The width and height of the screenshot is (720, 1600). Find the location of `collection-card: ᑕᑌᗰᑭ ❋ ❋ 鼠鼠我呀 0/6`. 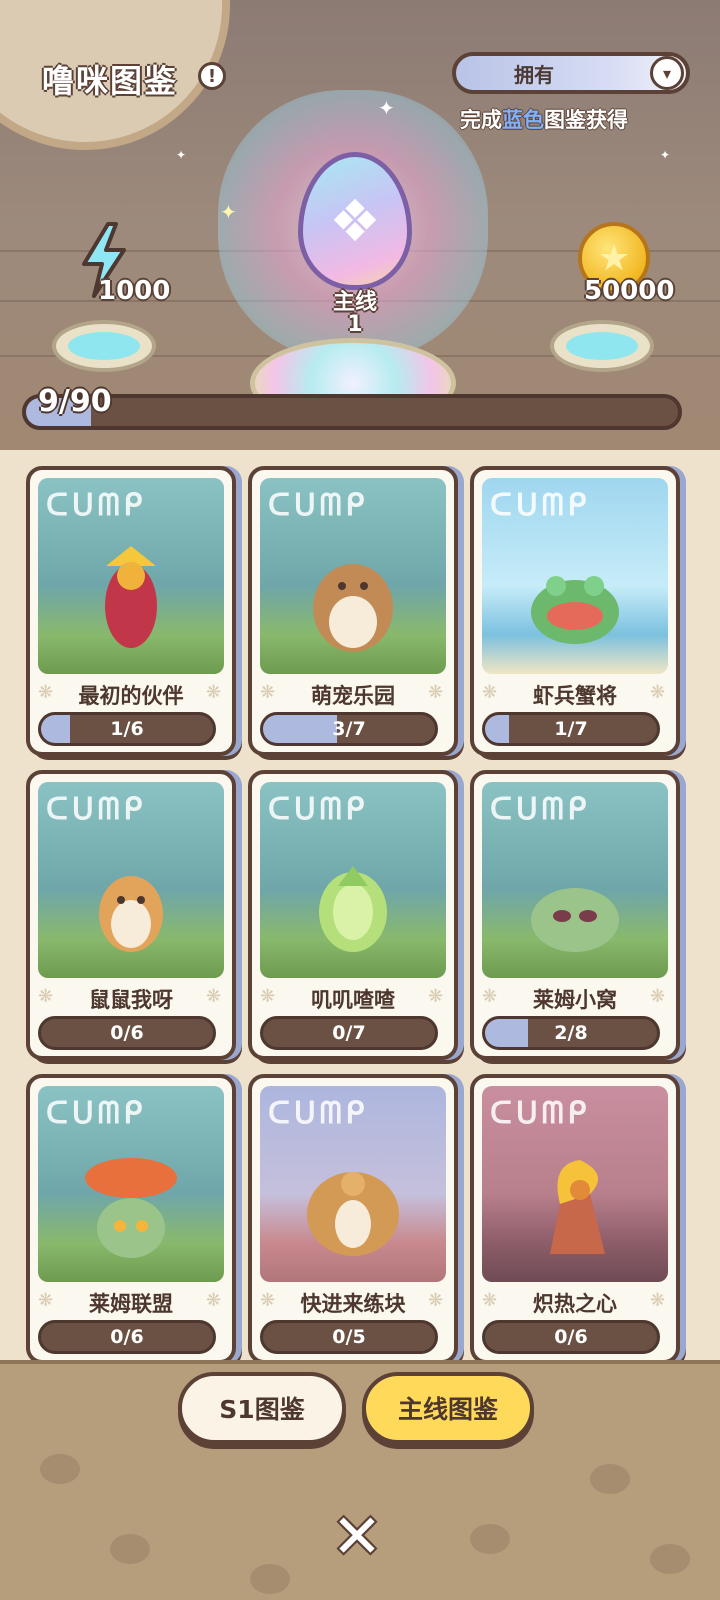

collection-card: ᑕᑌᗰᑭ ❋ ❋ 鼠鼠我呀 0/6 is located at coordinates (131, 915).